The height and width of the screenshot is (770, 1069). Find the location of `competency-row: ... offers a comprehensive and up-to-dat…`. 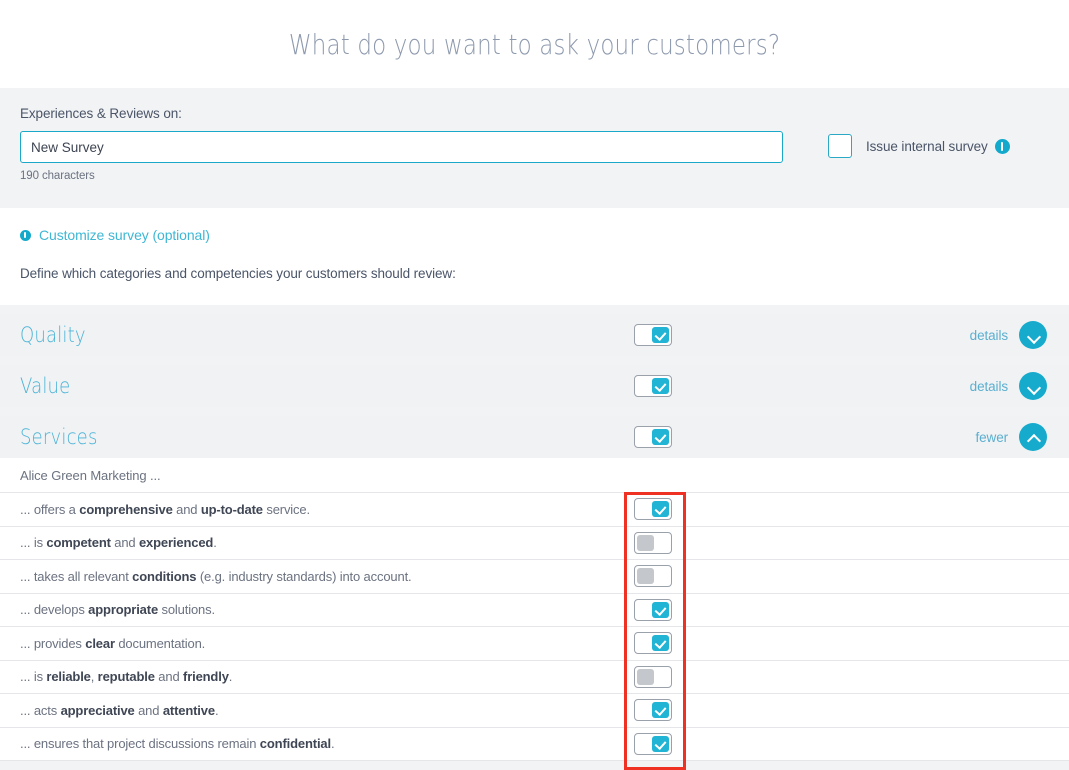

competency-row: ... offers a comprehensive and up-to-dat… is located at coordinates (534, 510).